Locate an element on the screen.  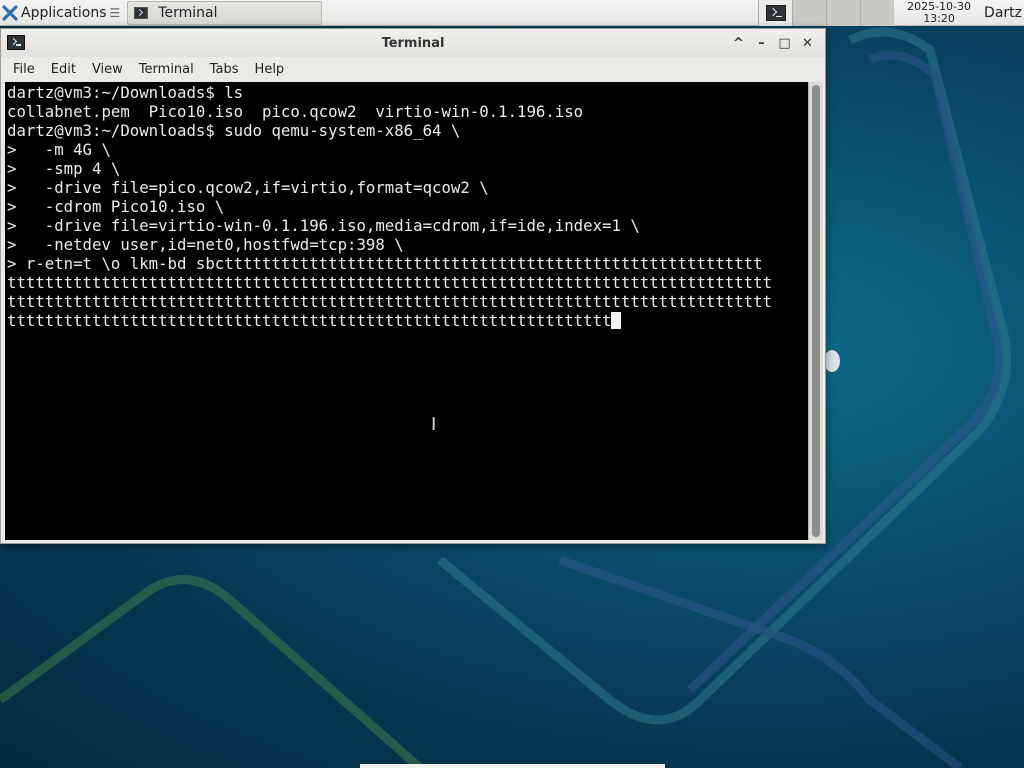
xfce-logo-icon is located at coordinates (10, 12).